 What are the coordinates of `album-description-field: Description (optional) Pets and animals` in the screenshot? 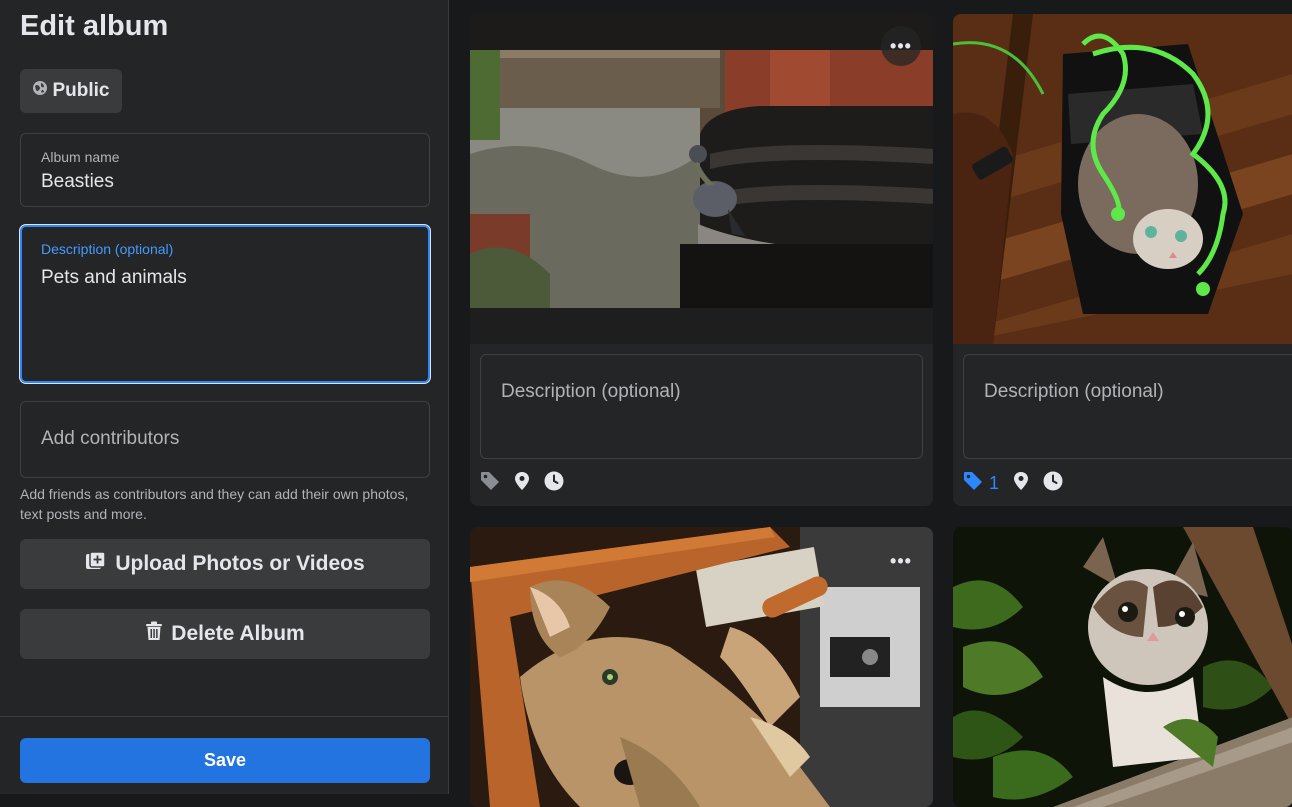 It's located at (225, 304).